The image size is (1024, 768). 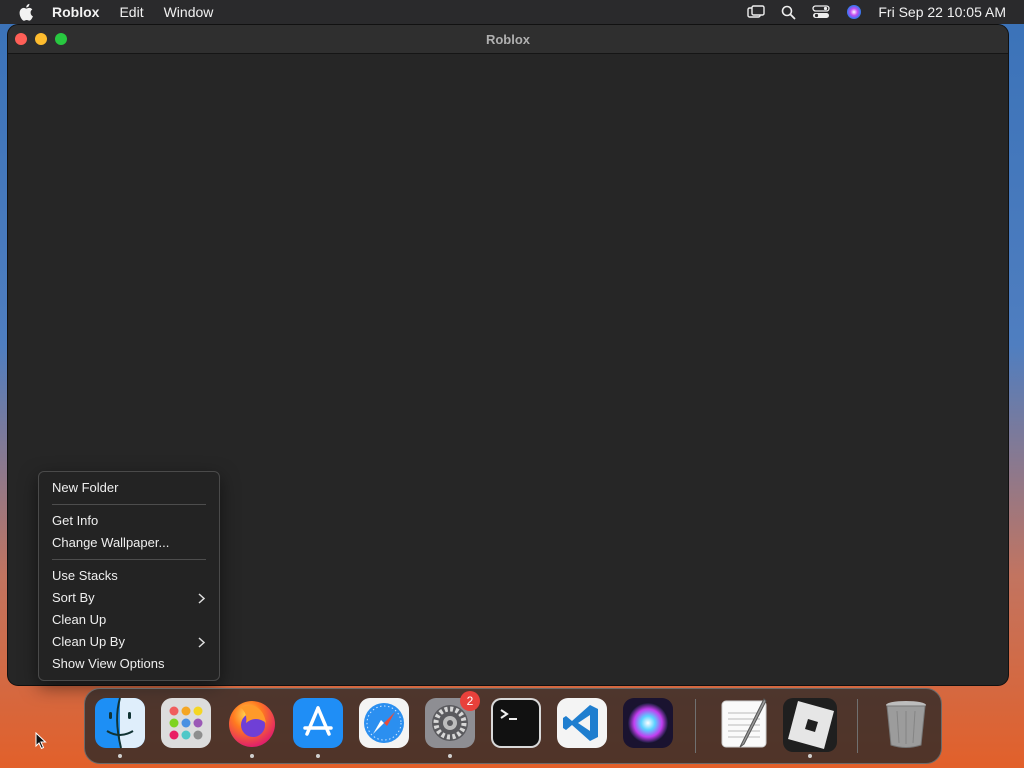 I want to click on menu-item-label: Sort By, so click(x=73, y=597).